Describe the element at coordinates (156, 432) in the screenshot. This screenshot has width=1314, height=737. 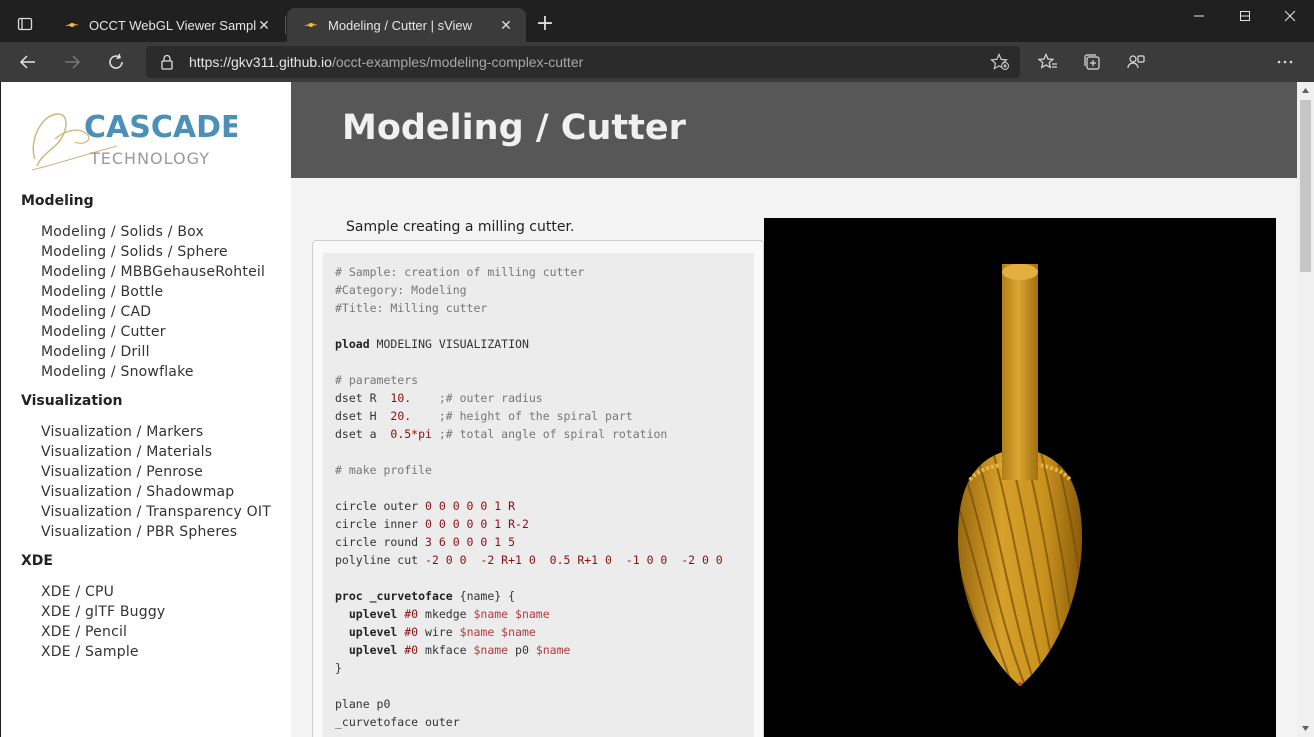
I see `nav-item-markers: Visualization / Markers` at that location.